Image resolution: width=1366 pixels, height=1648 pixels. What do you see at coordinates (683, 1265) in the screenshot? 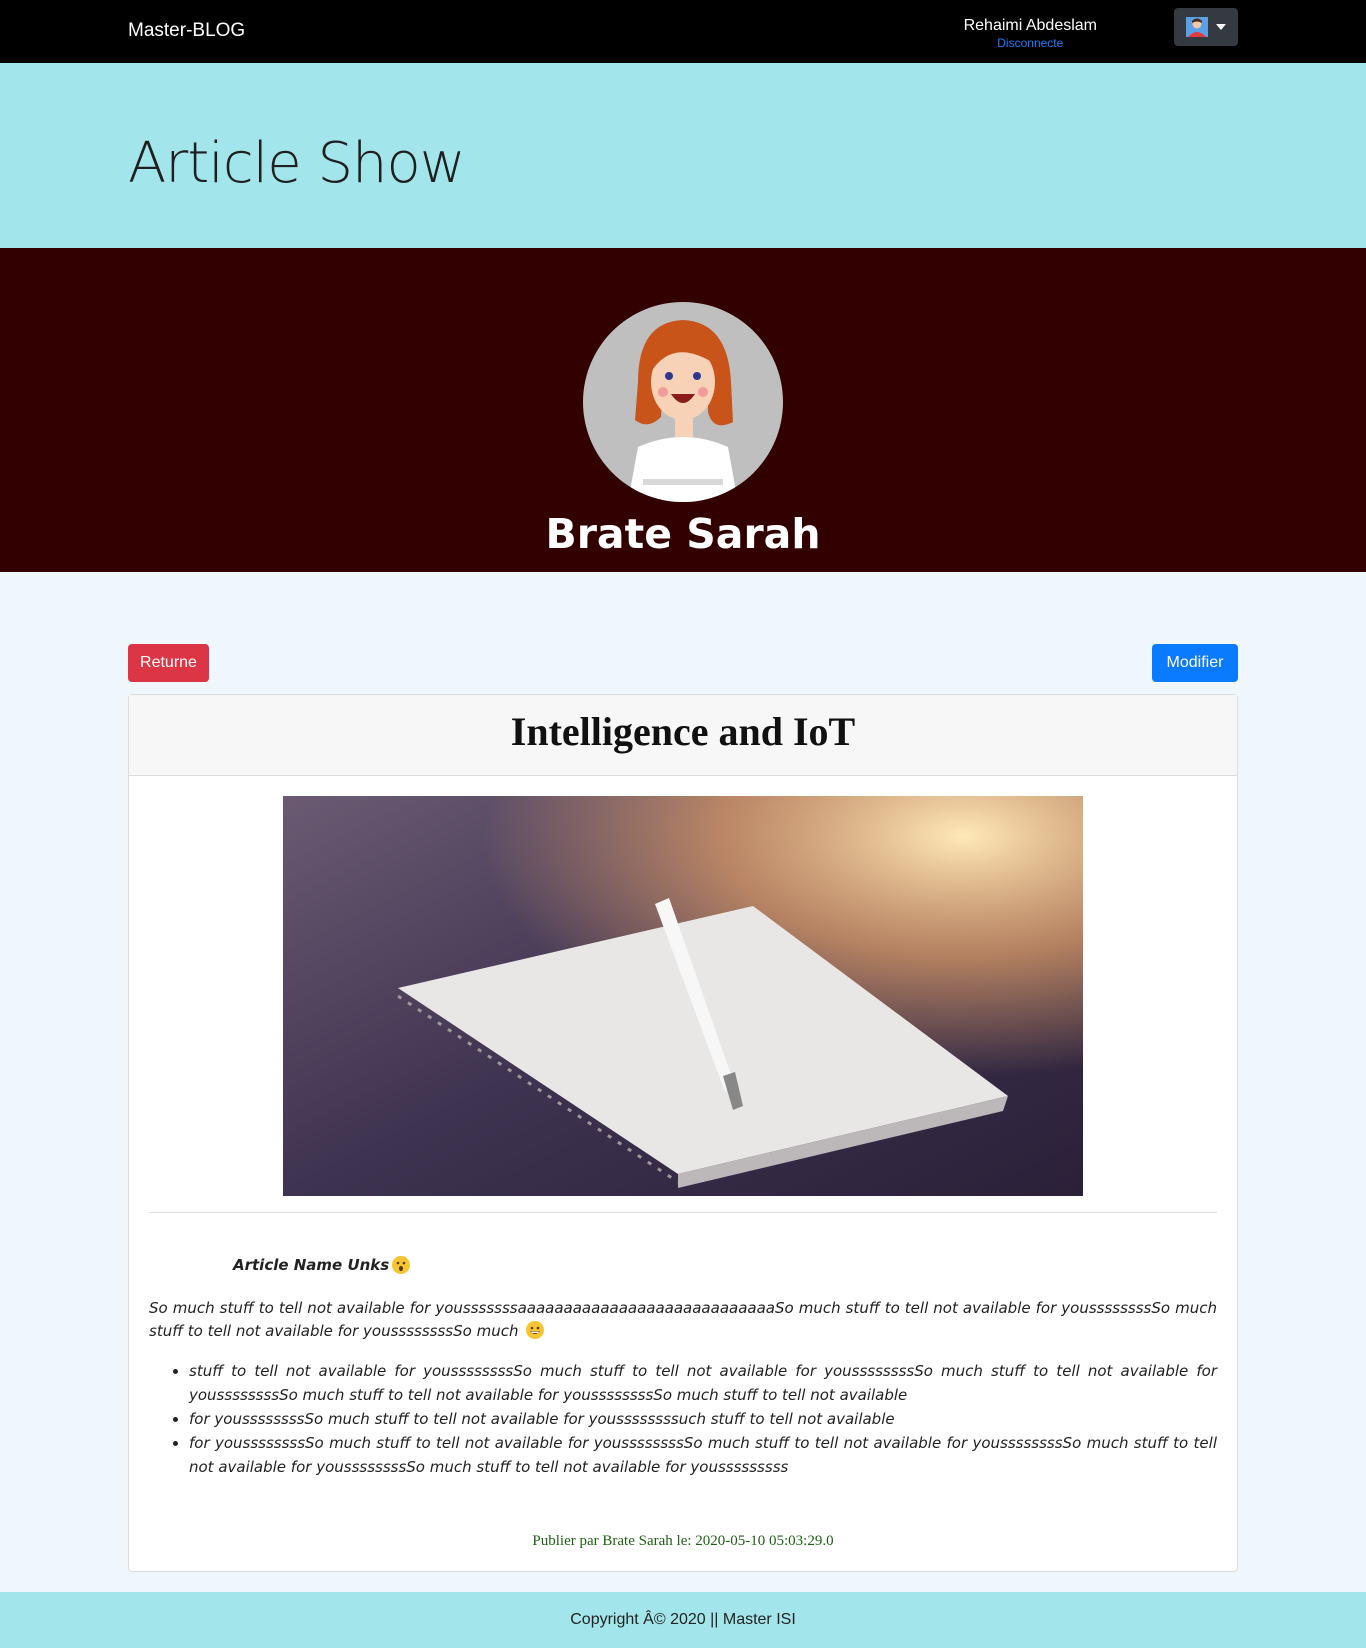
I see `article-heading: Article Name Unks` at bounding box center [683, 1265].